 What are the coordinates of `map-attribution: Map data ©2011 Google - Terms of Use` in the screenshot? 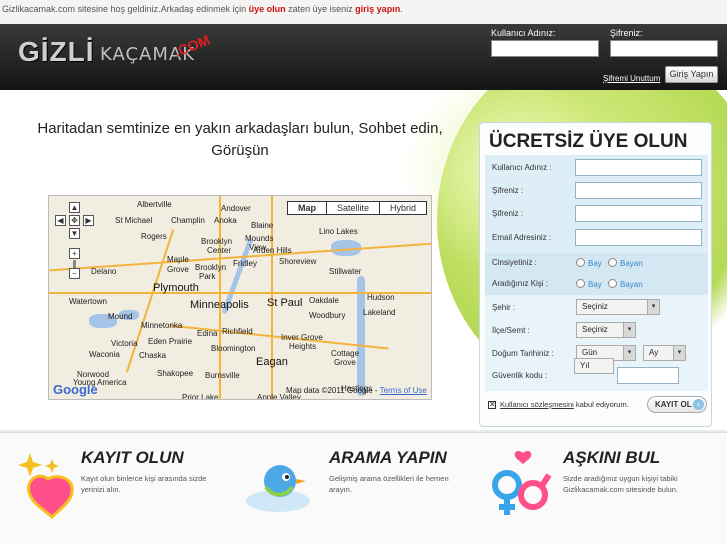 It's located at (356, 390).